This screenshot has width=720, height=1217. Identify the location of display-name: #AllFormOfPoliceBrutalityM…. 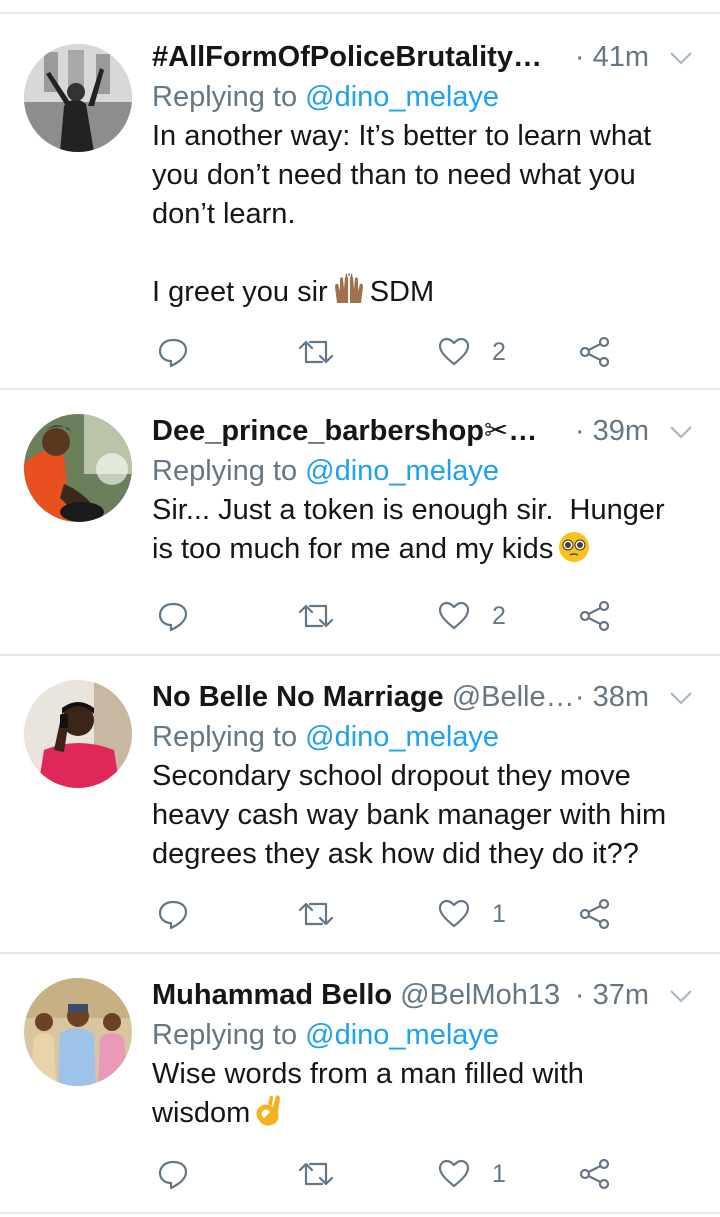
(357, 57).